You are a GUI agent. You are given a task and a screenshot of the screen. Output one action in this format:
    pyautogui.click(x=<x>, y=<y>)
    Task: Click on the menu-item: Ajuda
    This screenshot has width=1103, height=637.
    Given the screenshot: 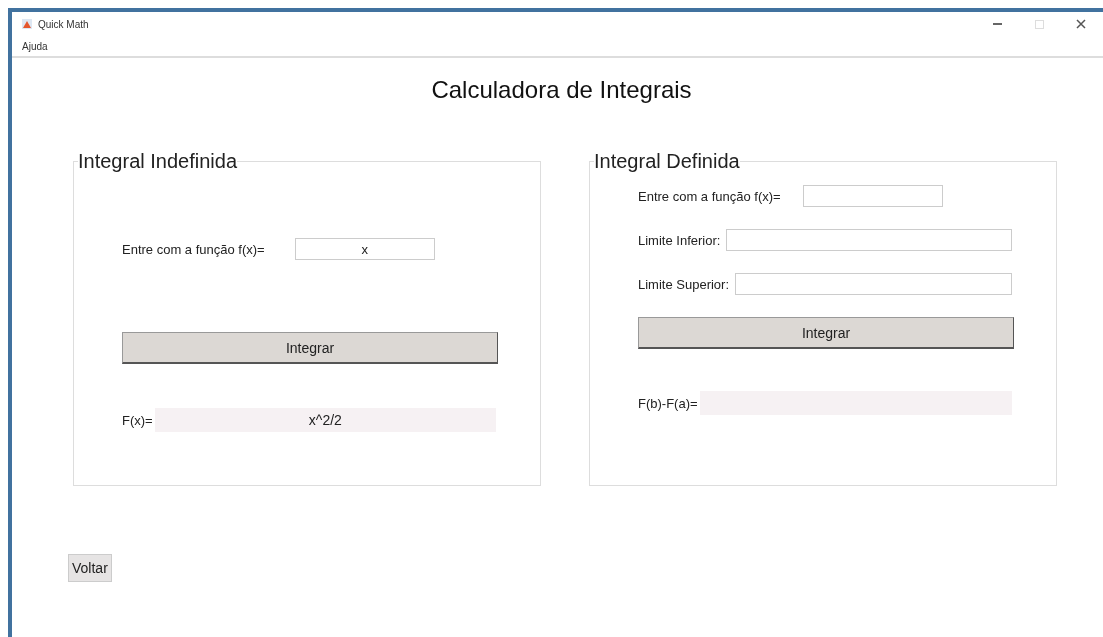 What is the action you would take?
    pyautogui.click(x=35, y=46)
    